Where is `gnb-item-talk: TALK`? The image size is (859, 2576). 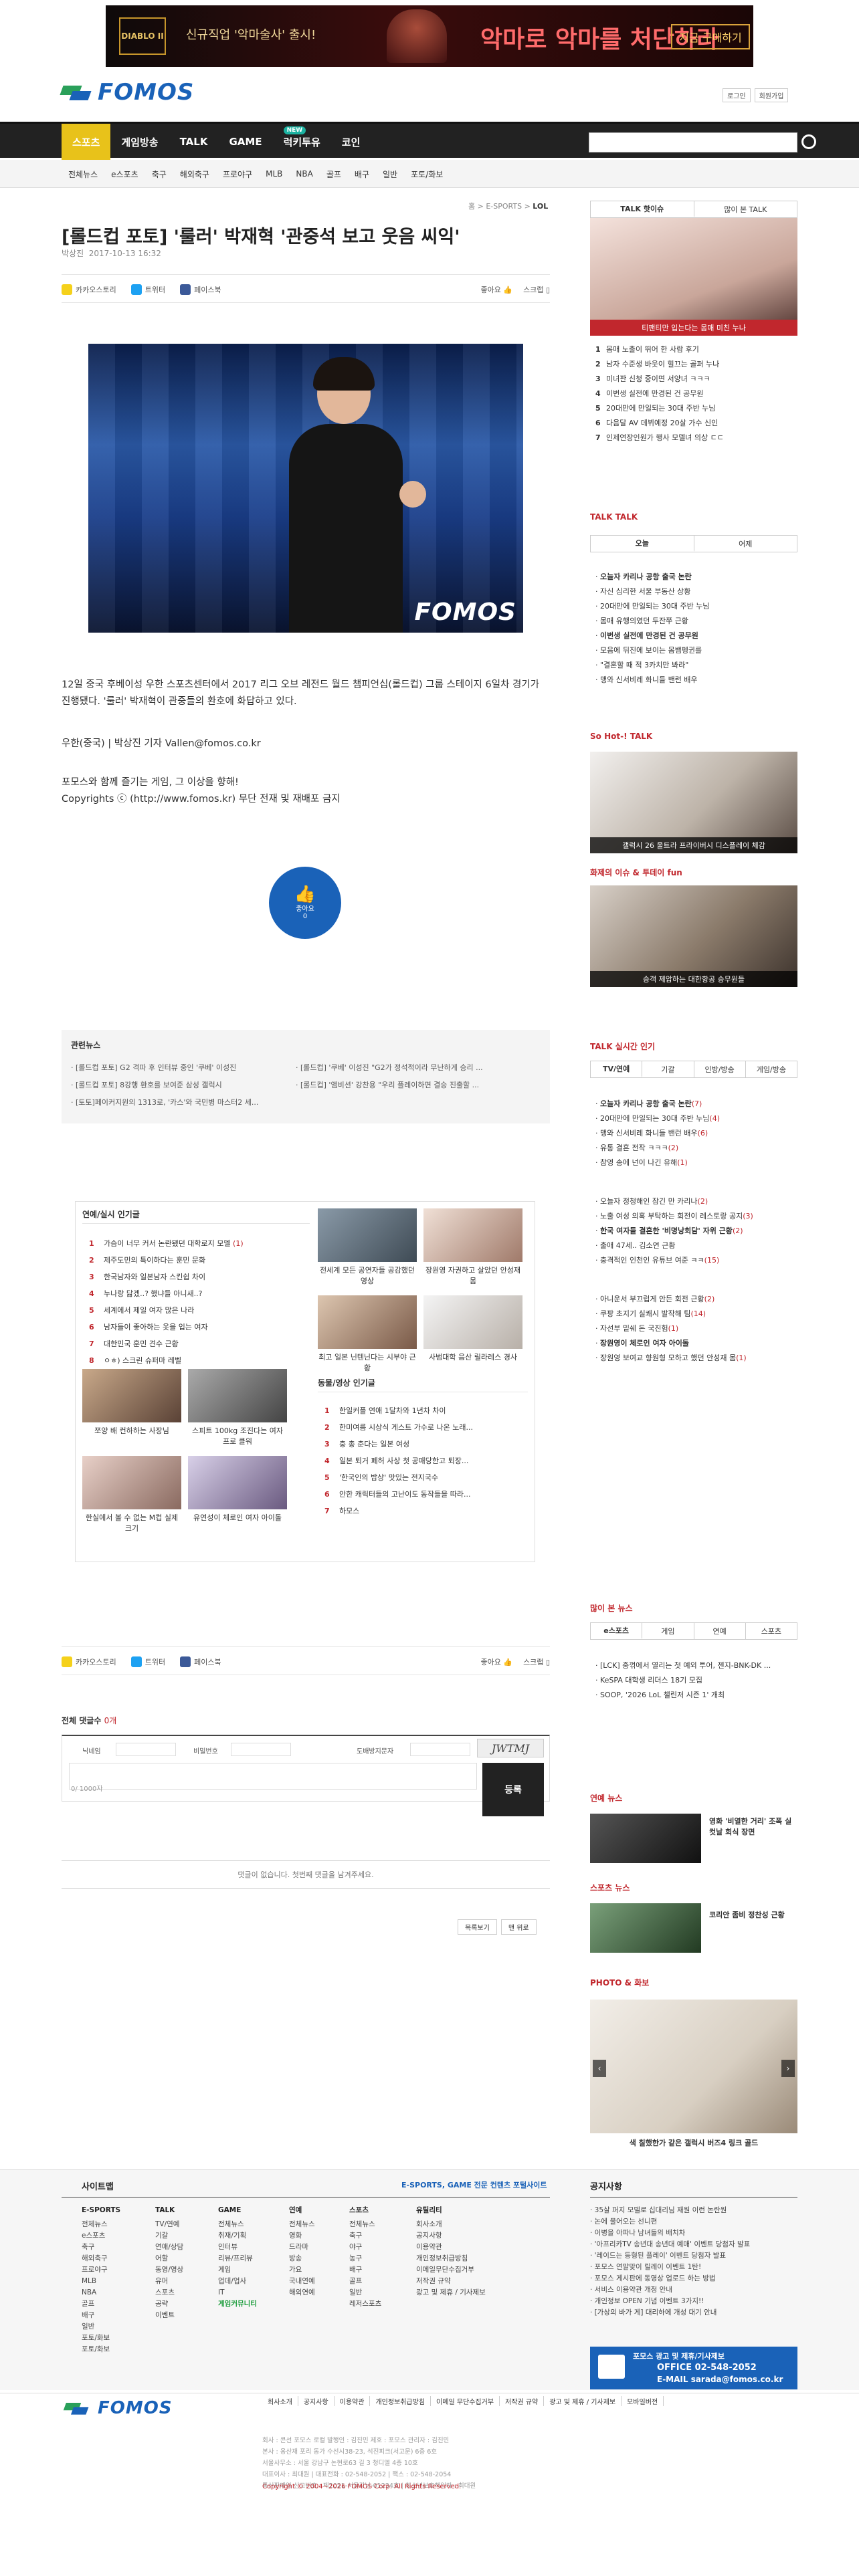
gnb-item-talk: TALK is located at coordinates (194, 142).